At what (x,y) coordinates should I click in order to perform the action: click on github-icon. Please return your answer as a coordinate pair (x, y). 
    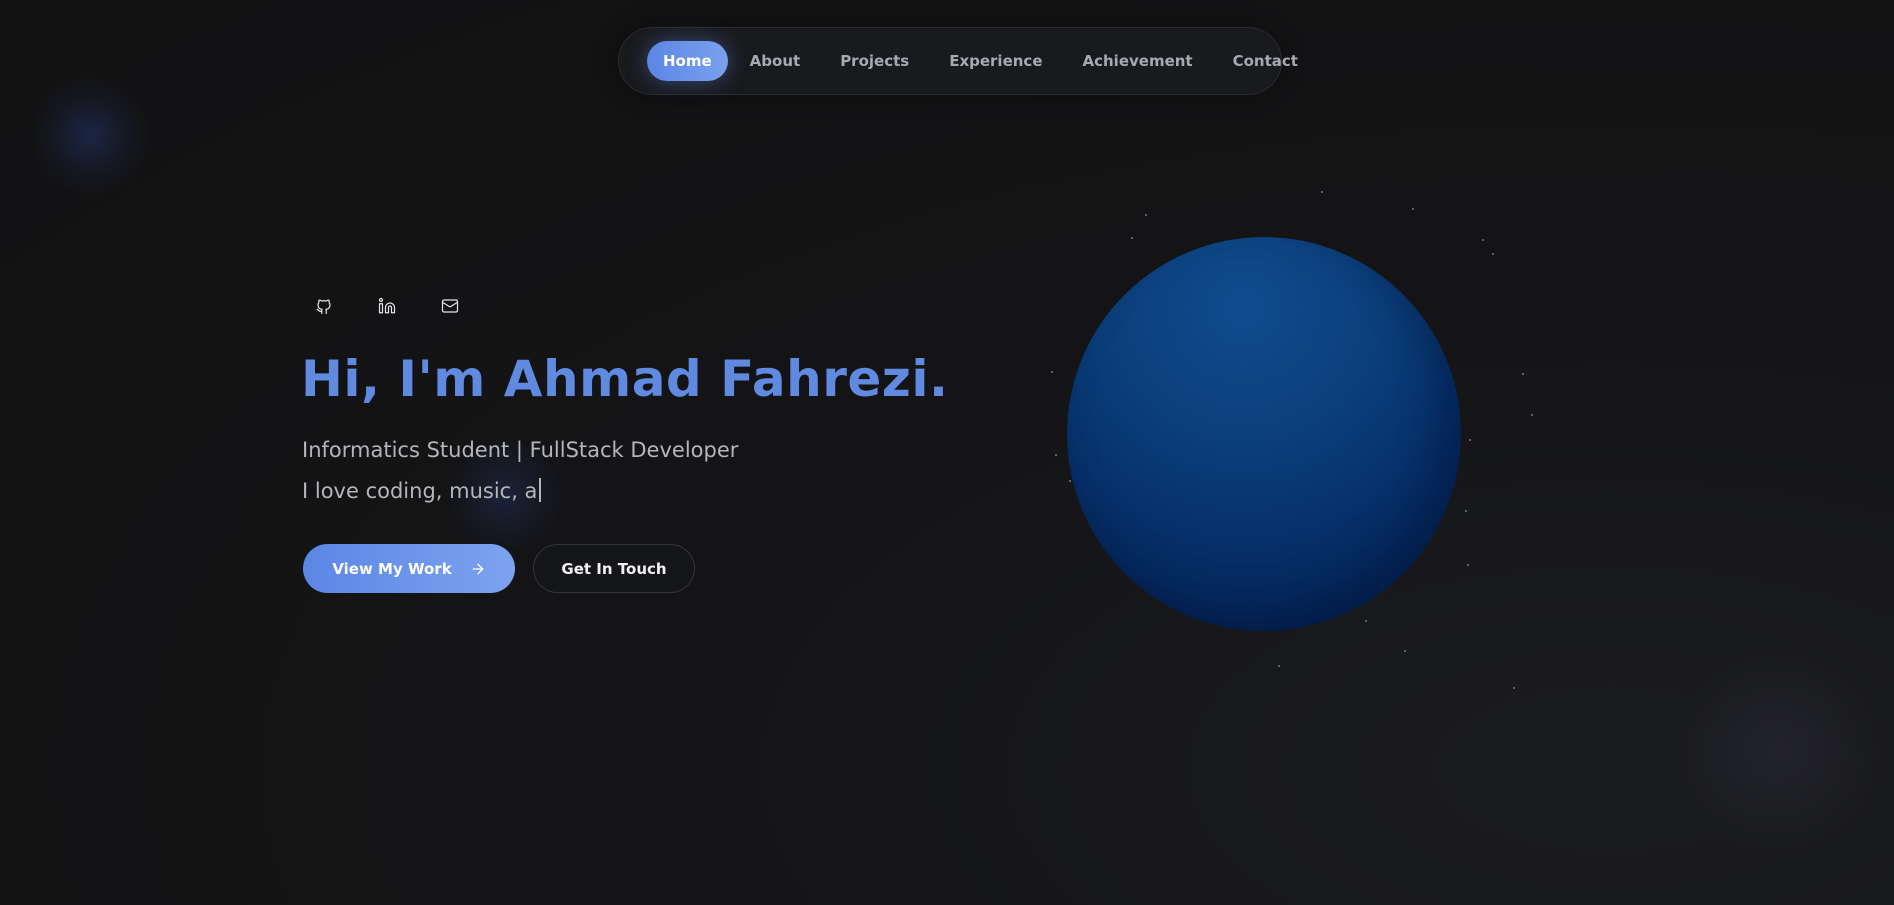
    Looking at the image, I should click on (323, 307).